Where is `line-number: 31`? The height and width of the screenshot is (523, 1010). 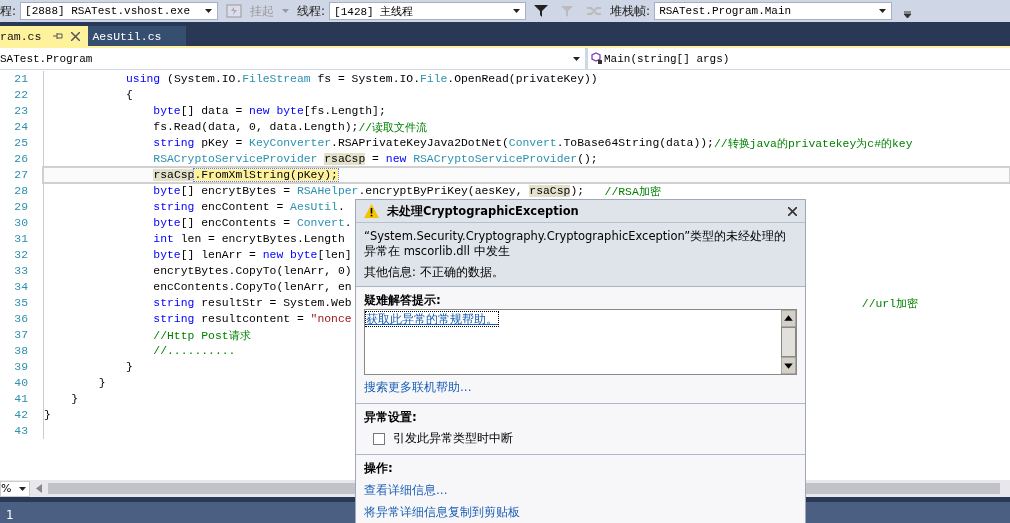 line-number: 31 is located at coordinates (21, 239).